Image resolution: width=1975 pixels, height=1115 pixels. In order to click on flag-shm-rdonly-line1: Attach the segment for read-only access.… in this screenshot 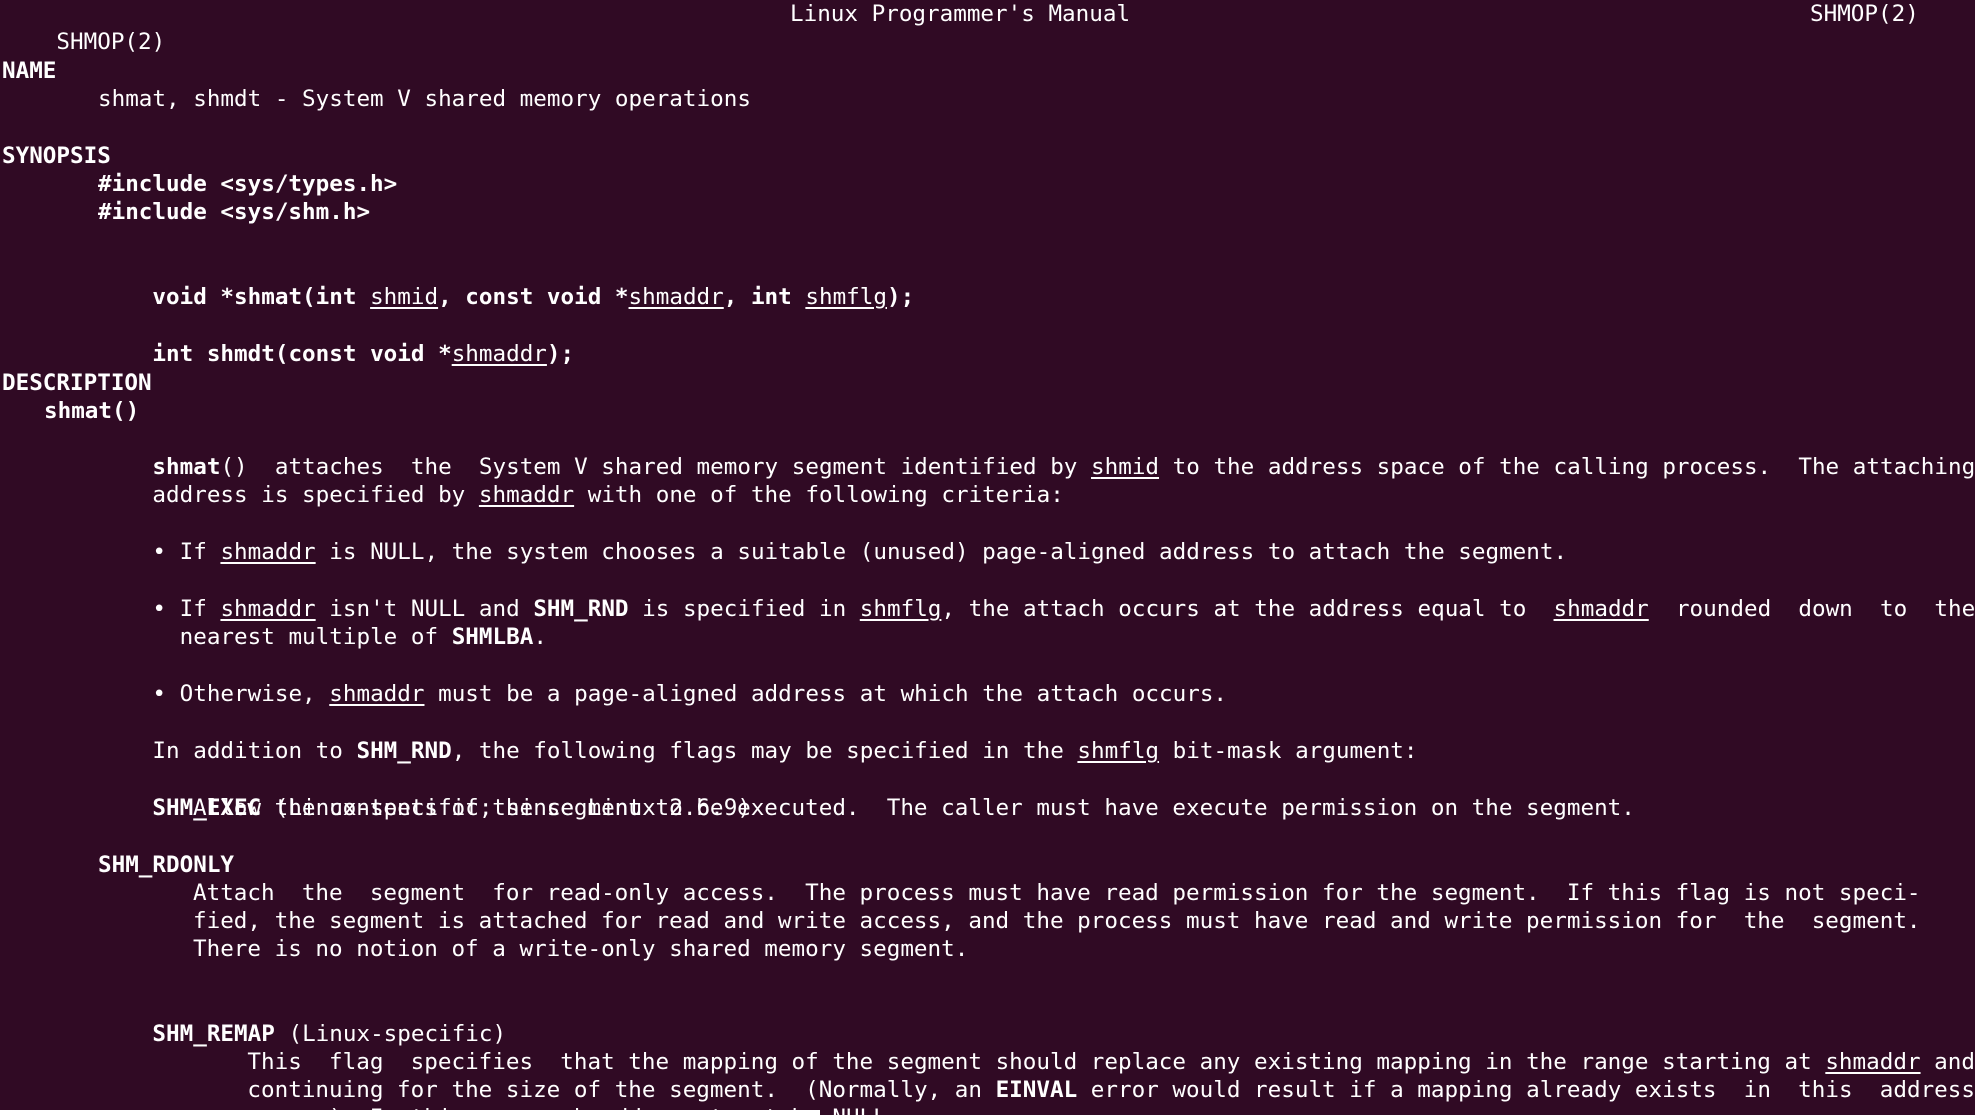, I will do `click(1057, 893)`.